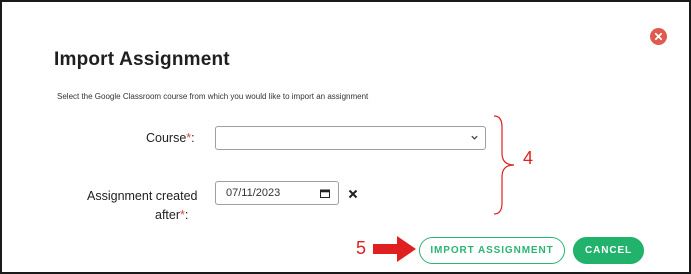  Describe the element at coordinates (350, 138) in the screenshot. I see `course-select` at that location.